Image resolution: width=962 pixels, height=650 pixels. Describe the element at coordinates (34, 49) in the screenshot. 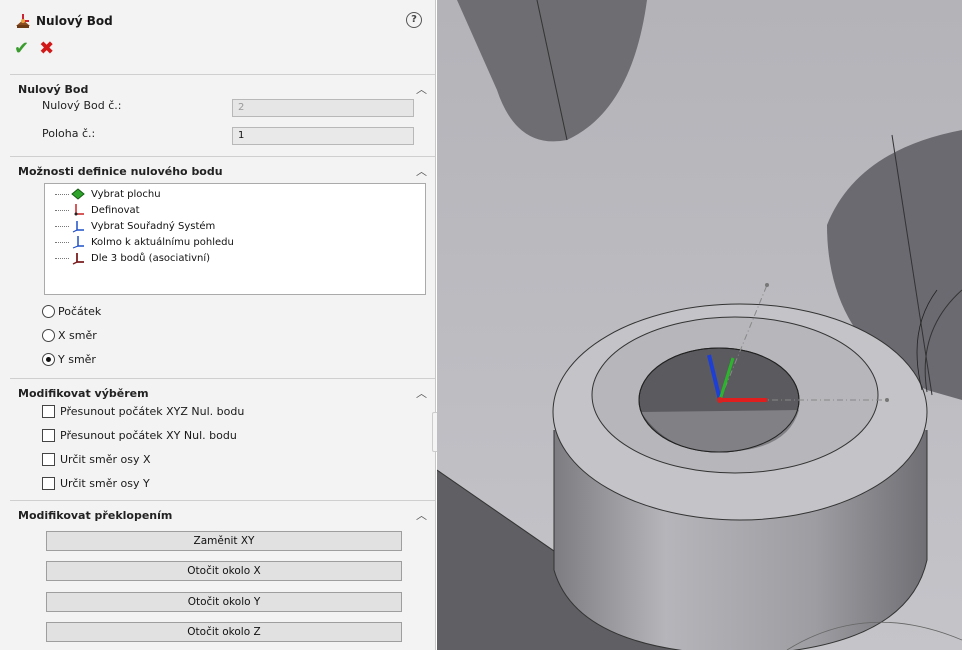

I see `action-buttons: ✔ ✖` at that location.